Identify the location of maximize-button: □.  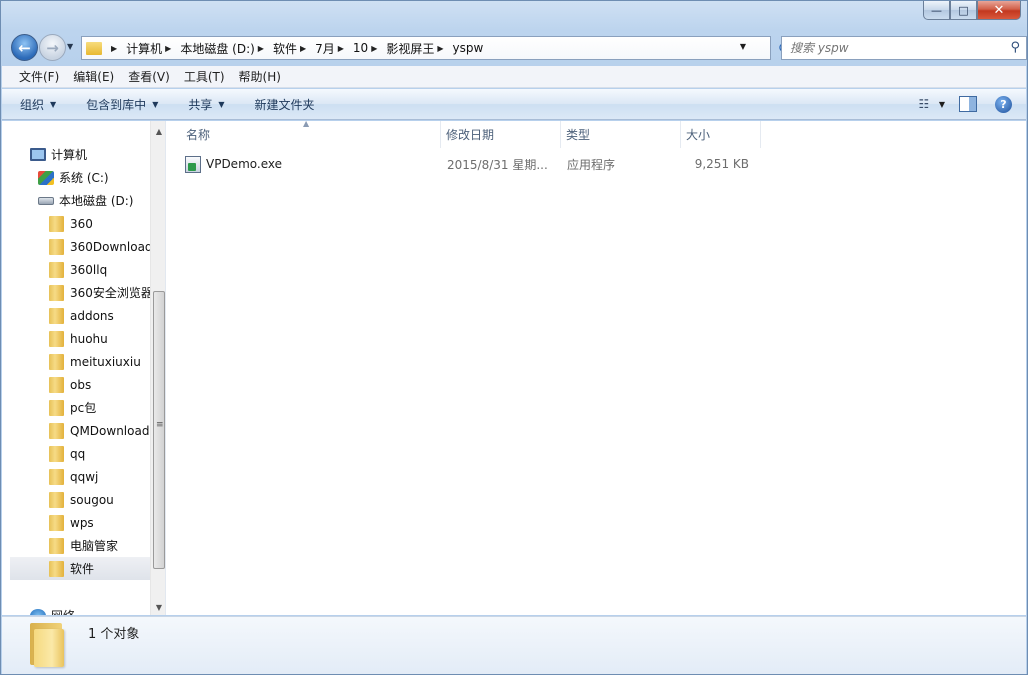
(963, 10).